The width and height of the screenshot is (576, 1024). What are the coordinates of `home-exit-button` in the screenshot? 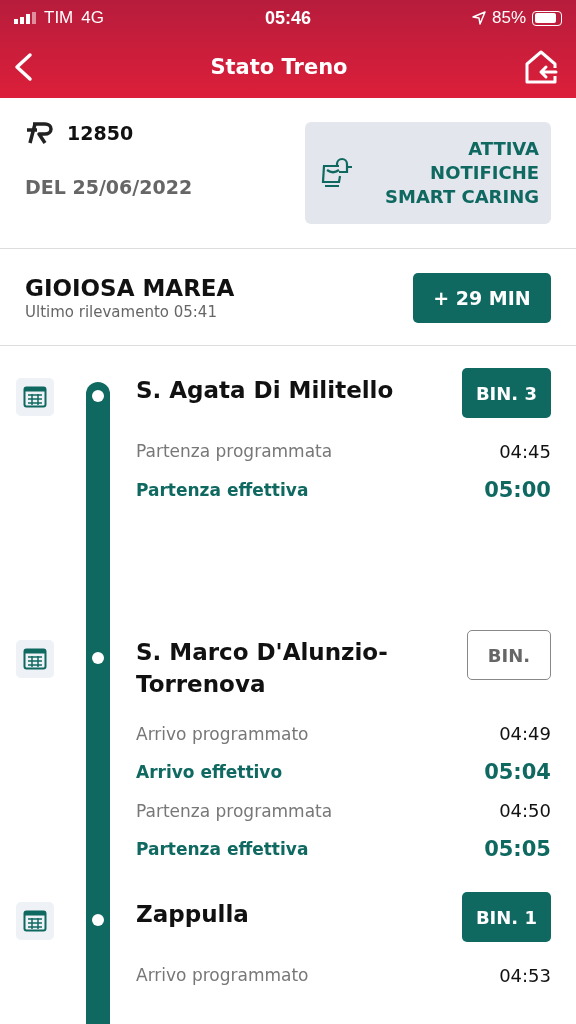 It's located at (541, 67).